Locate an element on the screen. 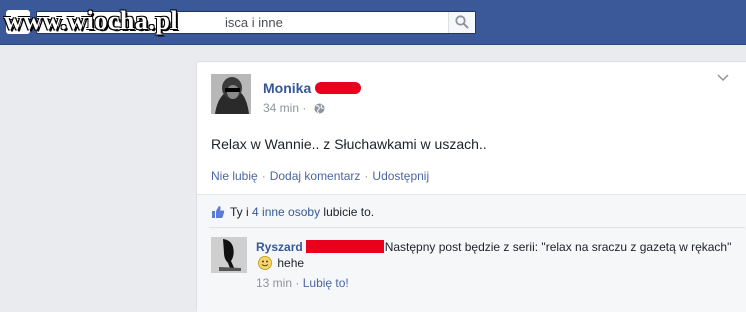  post-time: 34 min is located at coordinates (281, 108).